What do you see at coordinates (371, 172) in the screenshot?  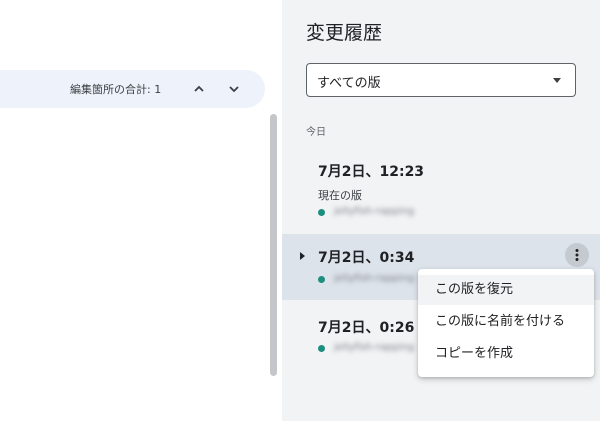 I see `version-timestamp: 7月2日、12:23` at bounding box center [371, 172].